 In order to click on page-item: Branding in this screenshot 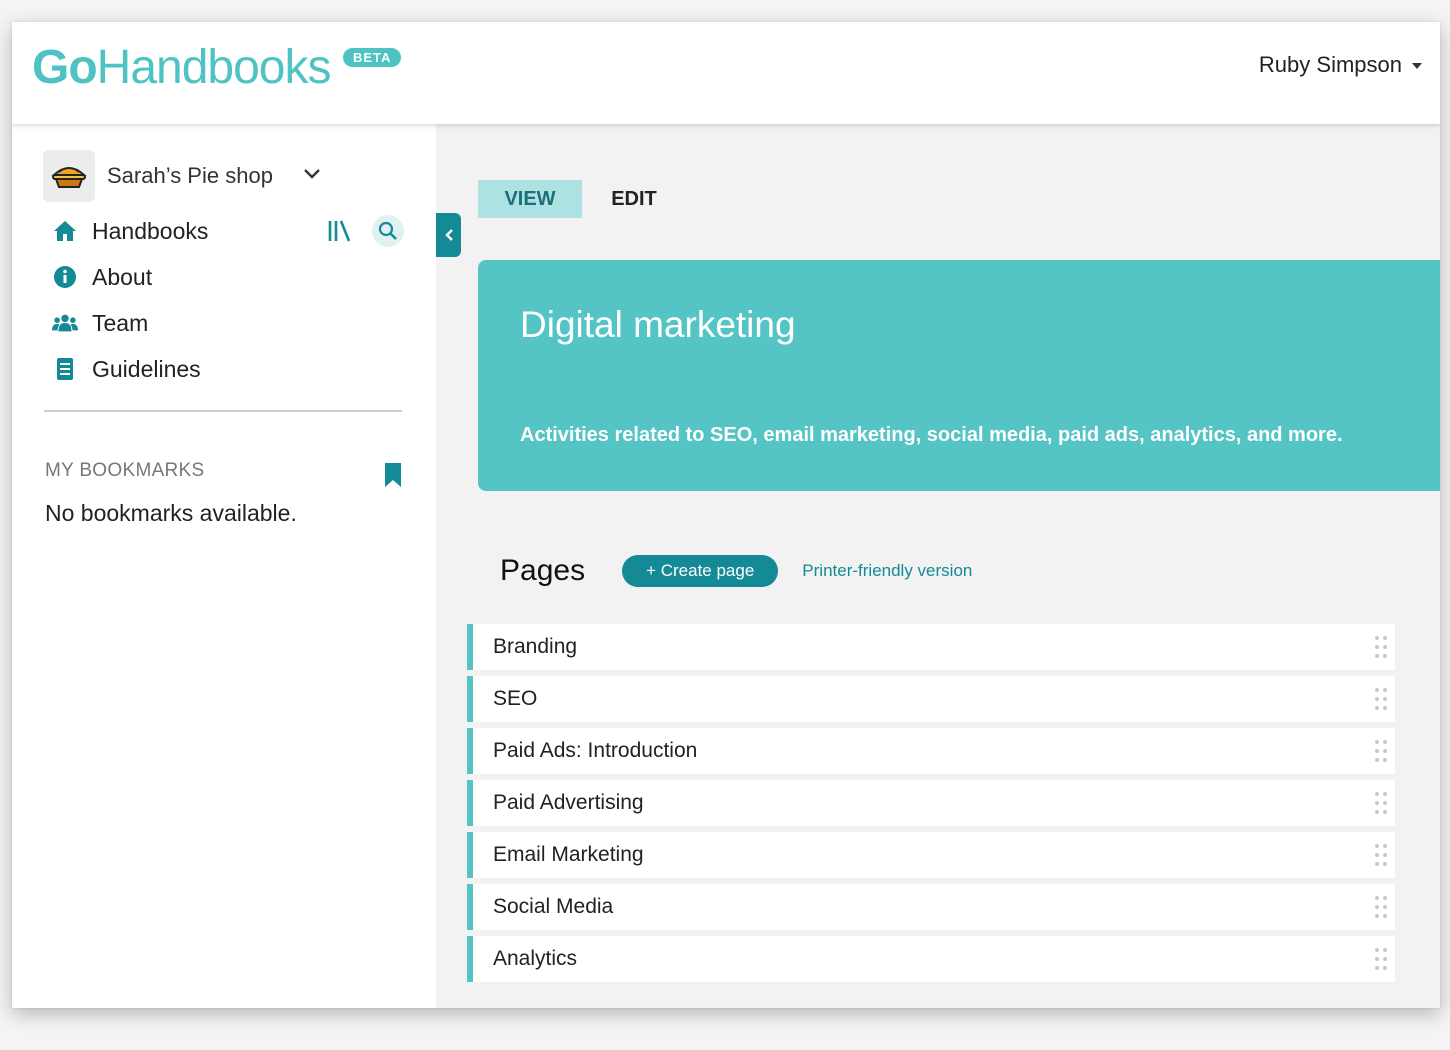, I will do `click(931, 647)`.